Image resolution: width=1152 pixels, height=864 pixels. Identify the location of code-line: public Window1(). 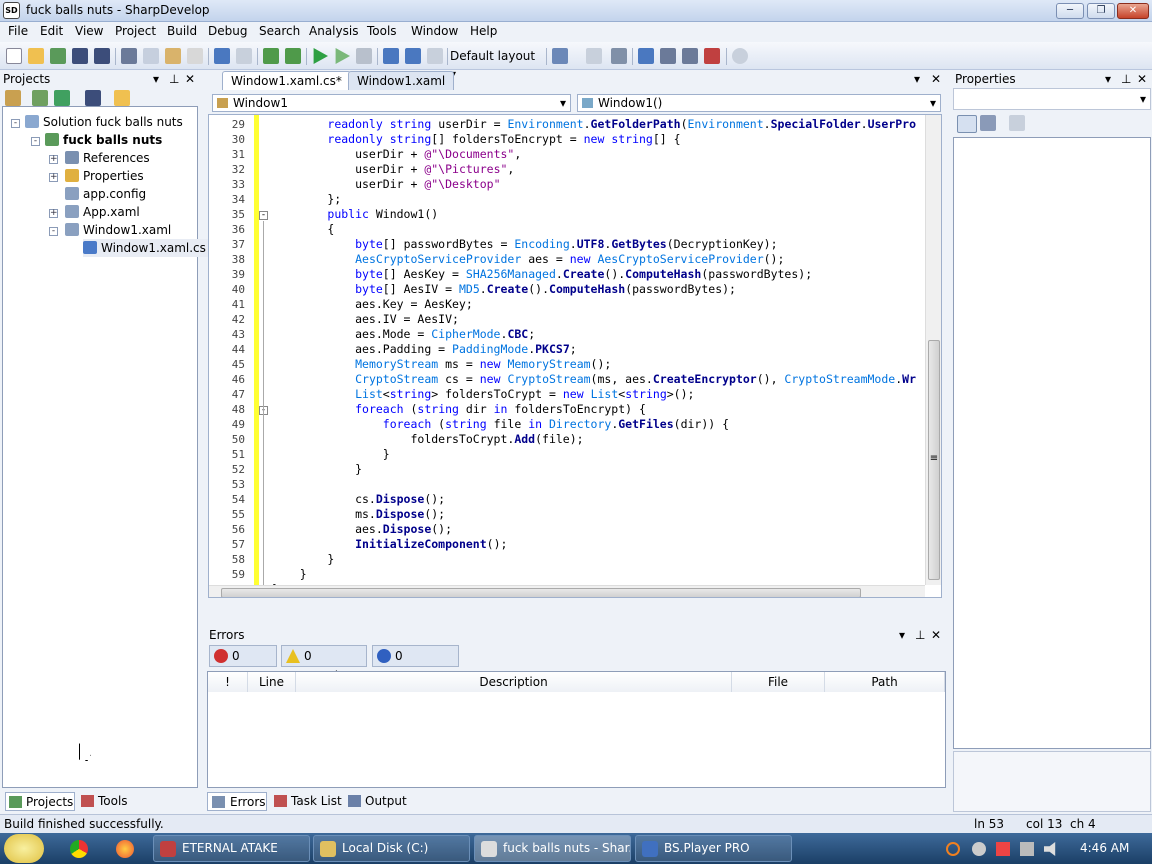
(355, 214).